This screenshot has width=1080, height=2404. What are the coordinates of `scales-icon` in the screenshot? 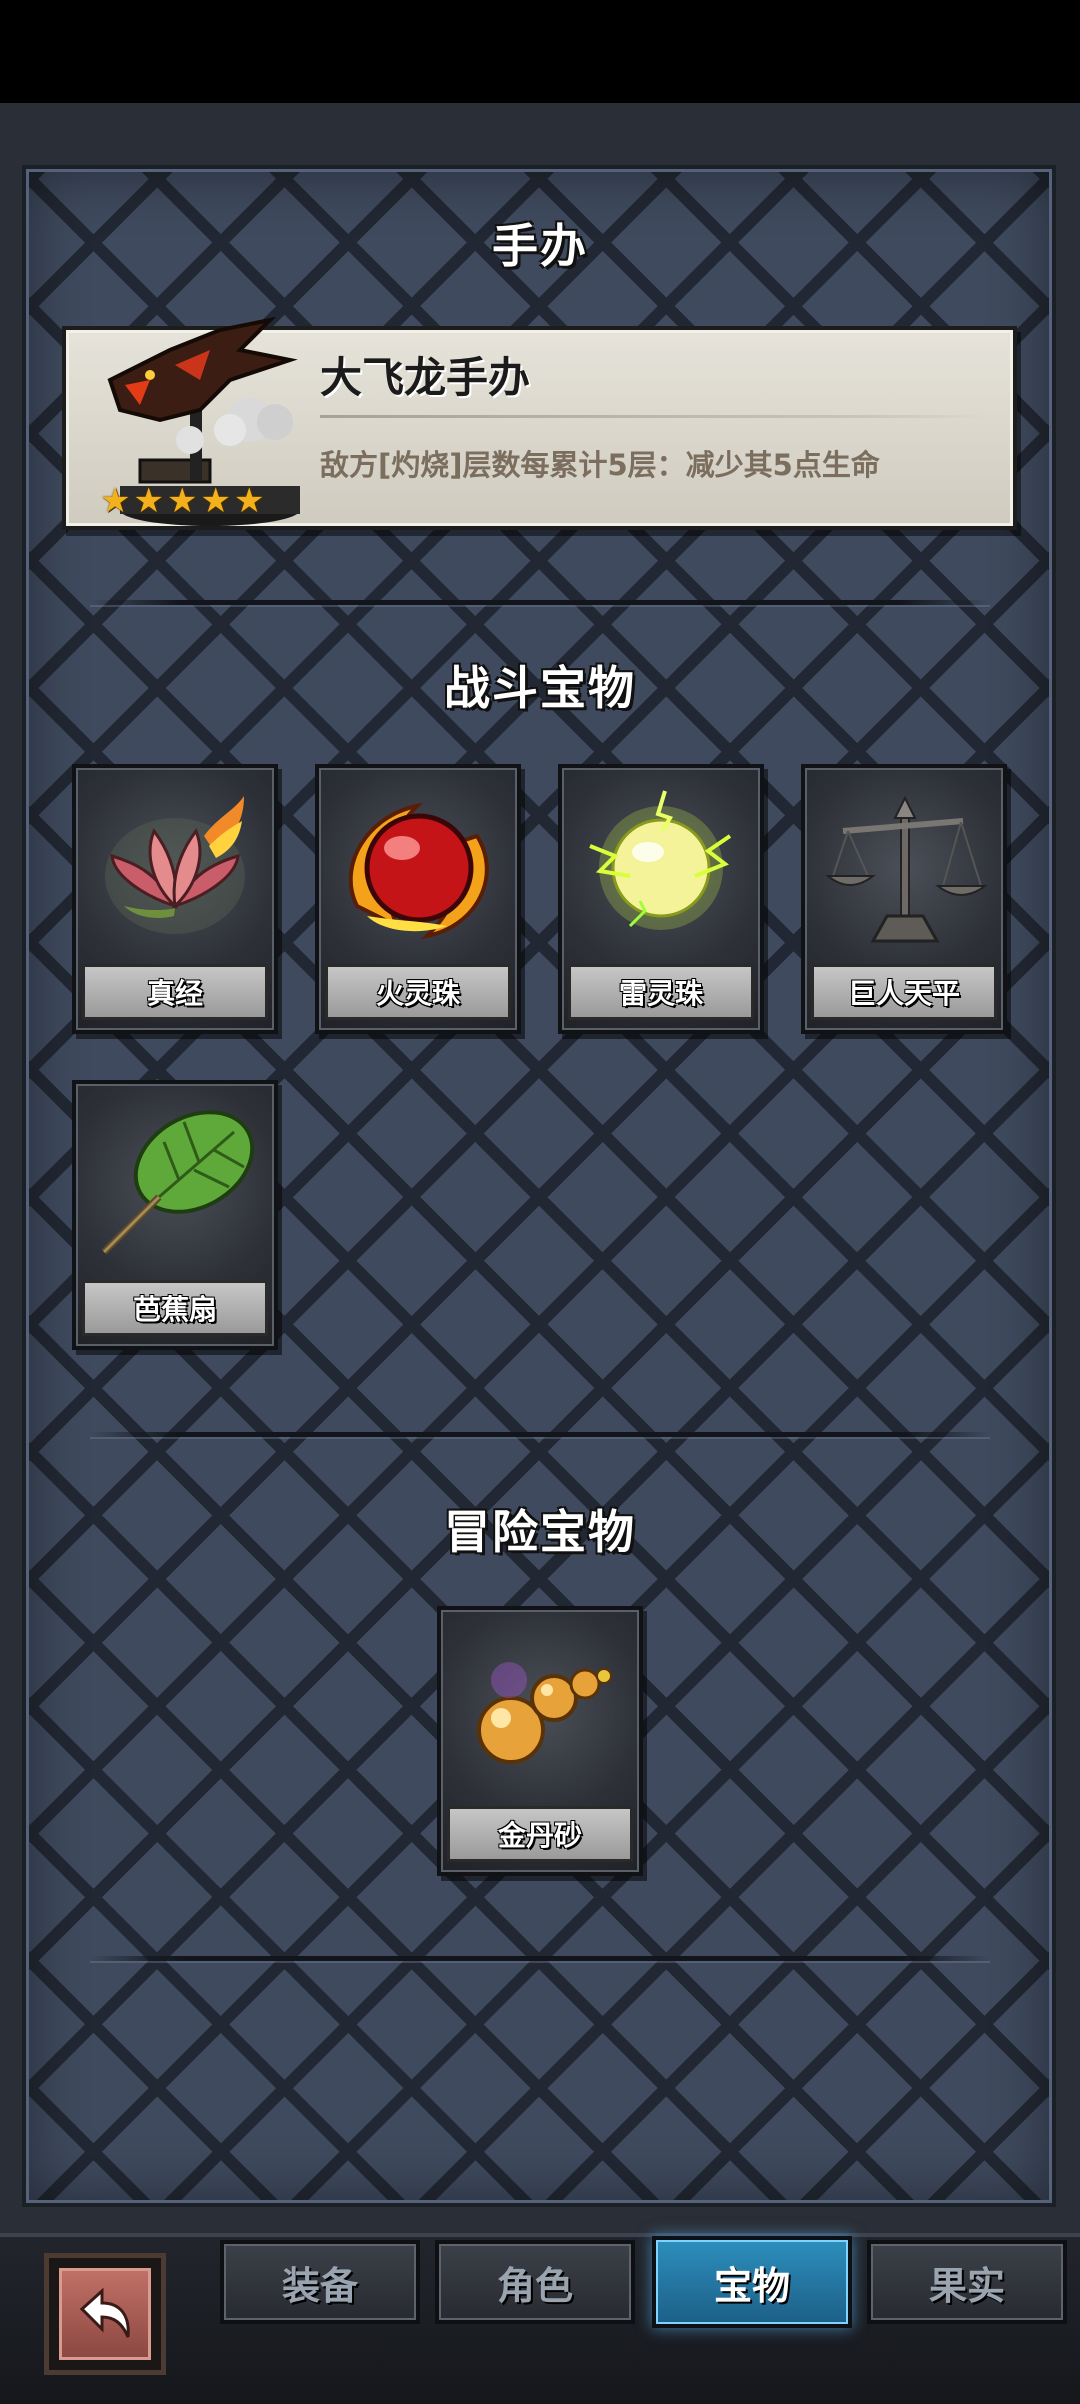 It's located at (907, 869).